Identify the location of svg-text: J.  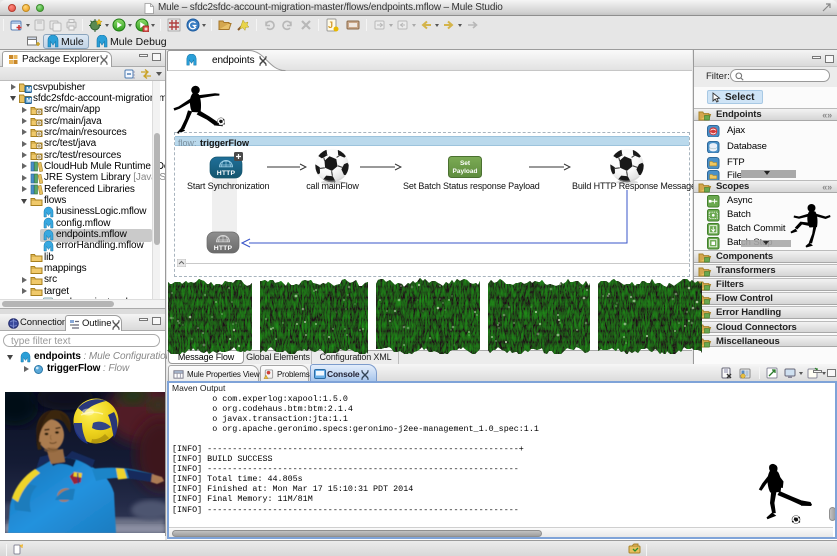
(330, 25).